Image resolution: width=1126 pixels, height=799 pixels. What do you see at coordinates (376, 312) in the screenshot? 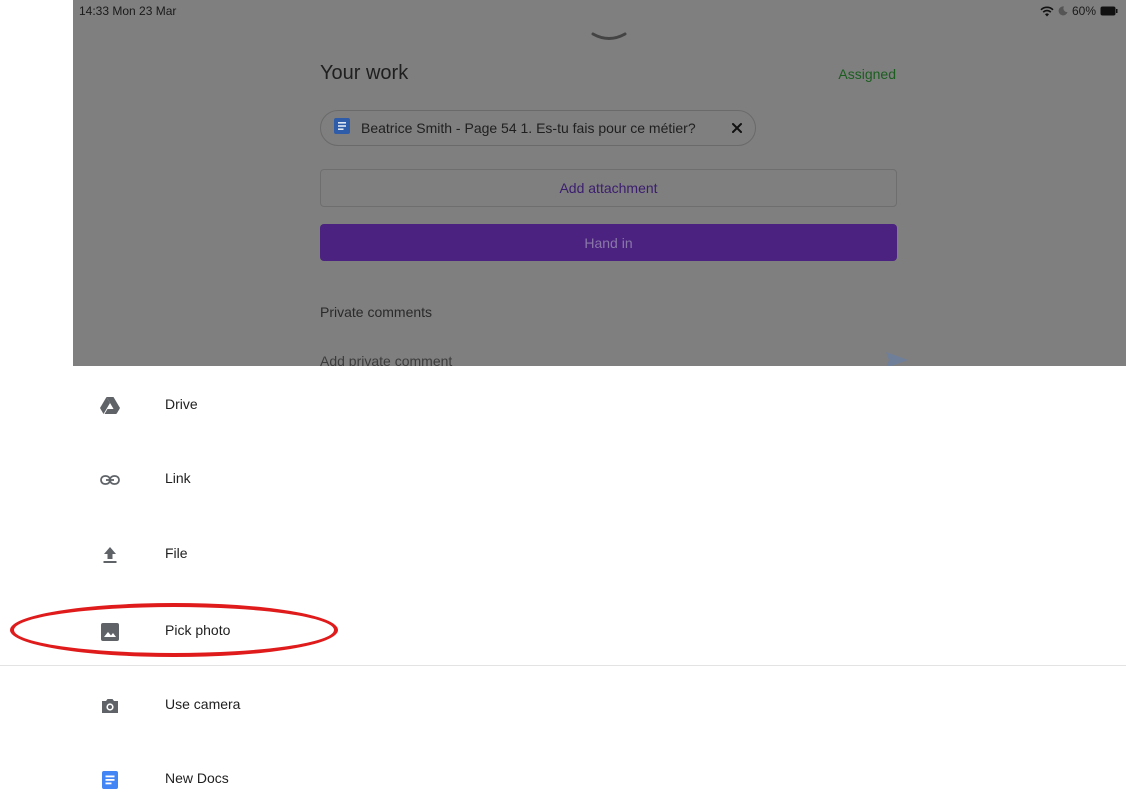
I see `private-comments-heading: Private comments` at bounding box center [376, 312].